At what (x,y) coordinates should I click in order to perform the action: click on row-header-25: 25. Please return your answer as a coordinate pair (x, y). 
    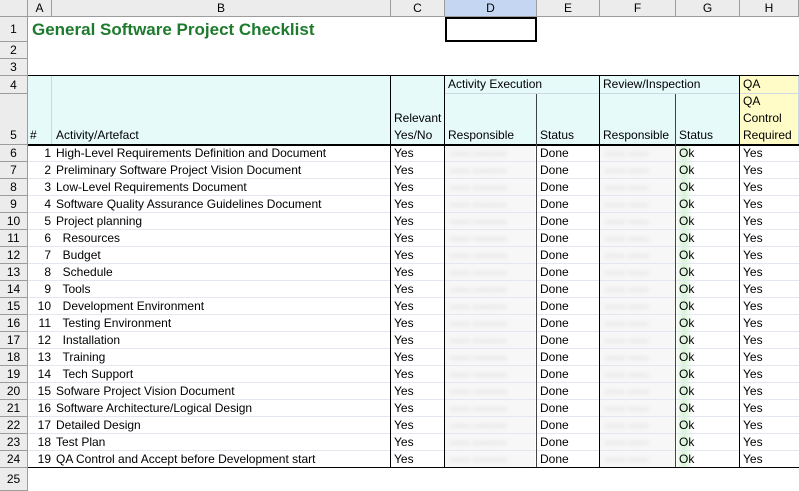
    Looking at the image, I should click on (14, 479).